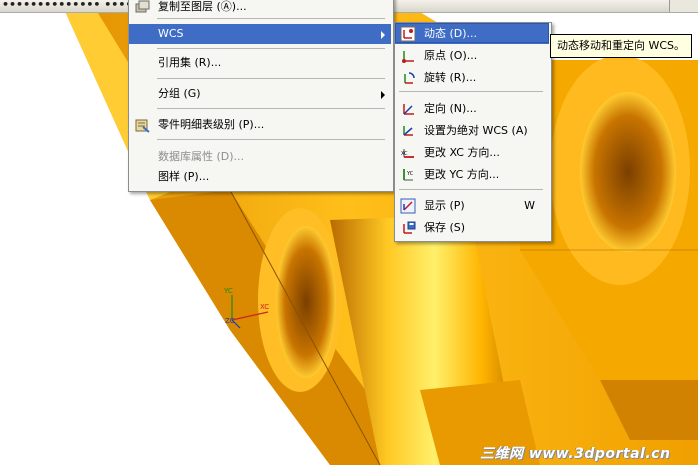  Describe the element at coordinates (67, 5) in the screenshot. I see `window-title: •••••••••••••• ••••` at that location.